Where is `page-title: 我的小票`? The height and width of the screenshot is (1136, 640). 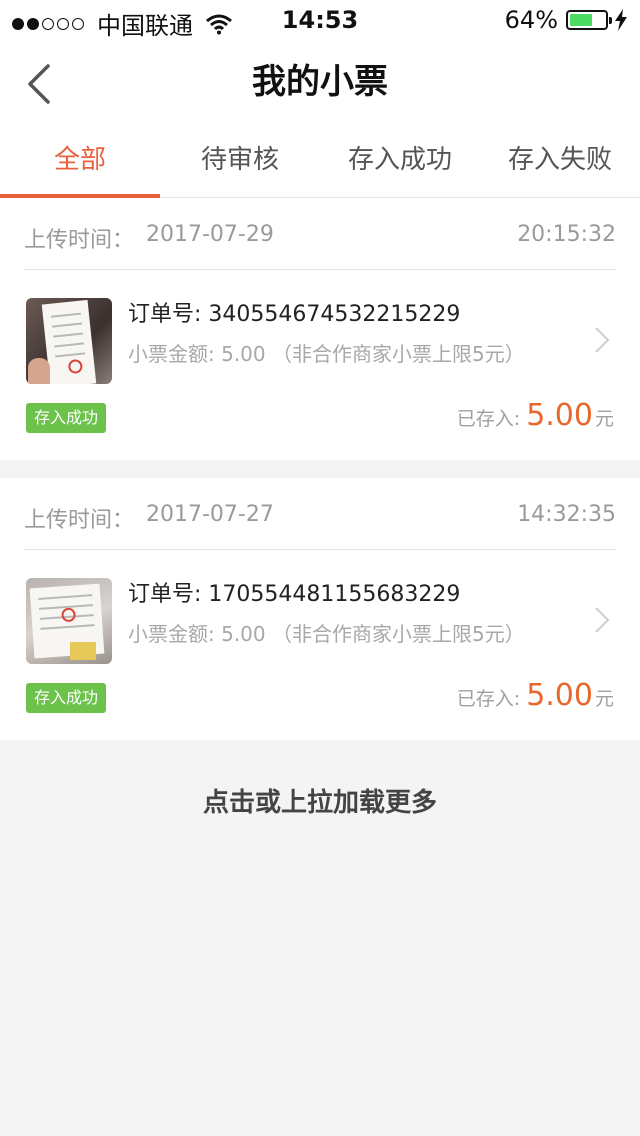
page-title: 我的小票 is located at coordinates (320, 82).